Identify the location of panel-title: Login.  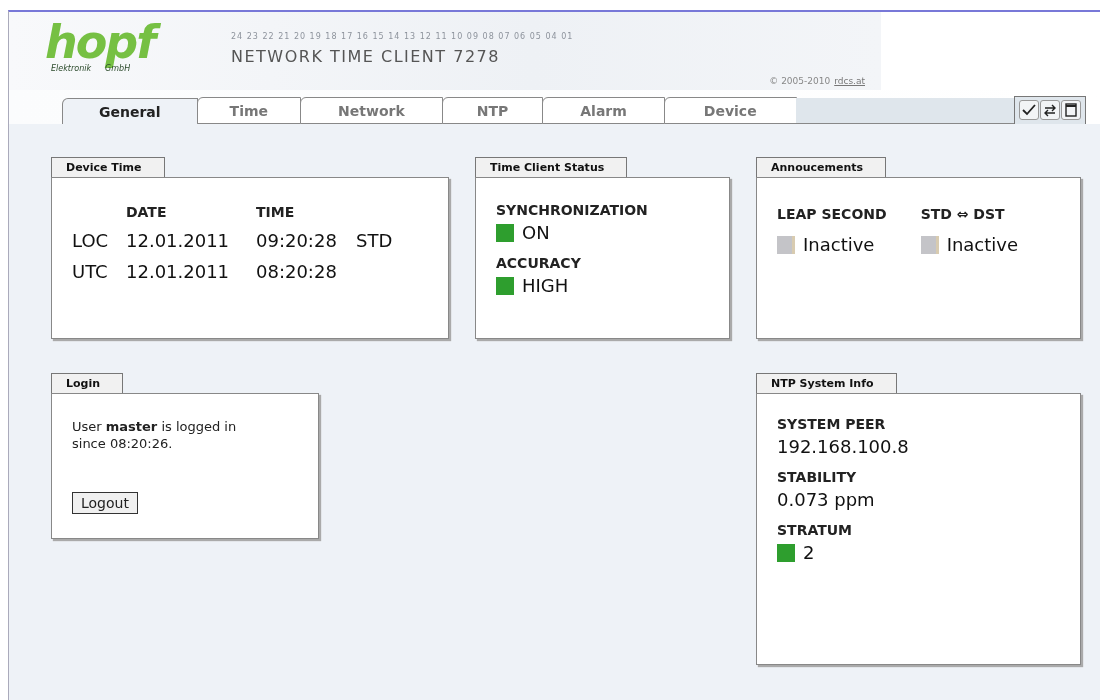
(87, 383).